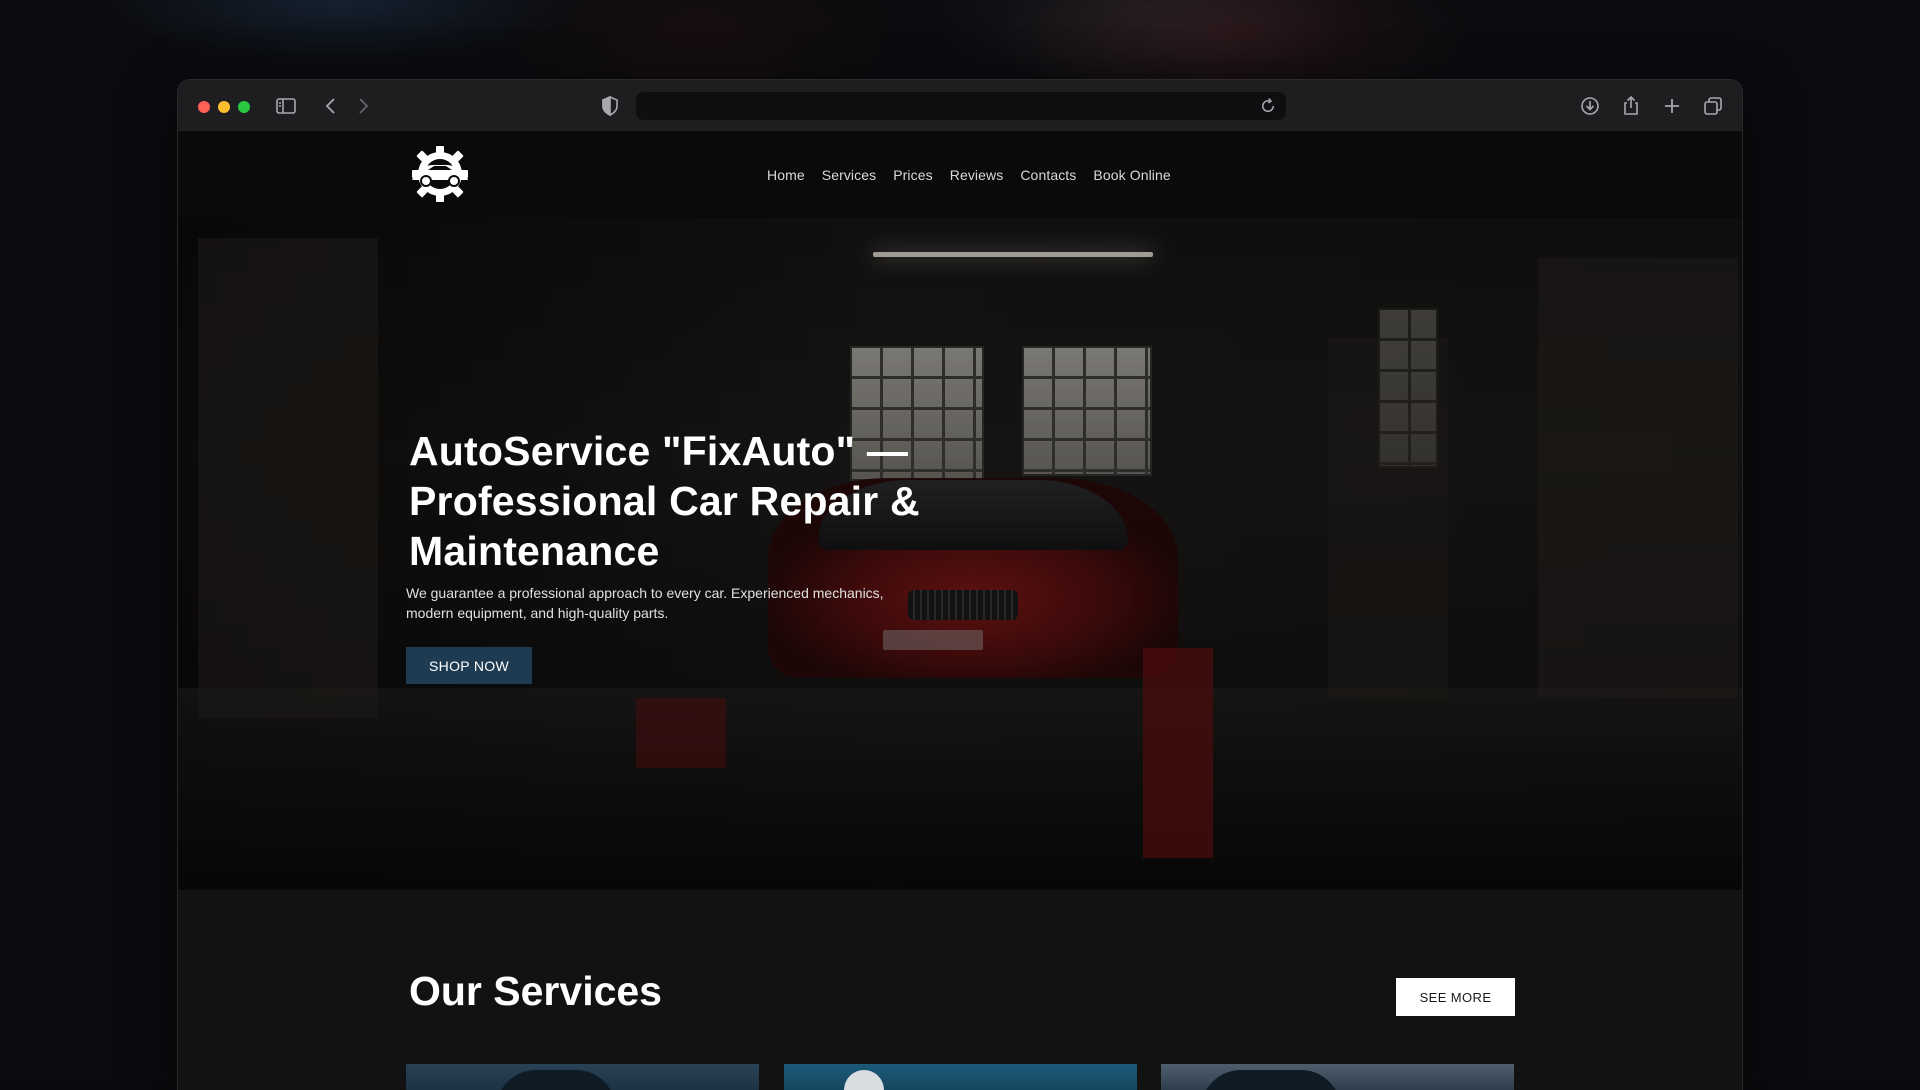 The width and height of the screenshot is (1920, 1090). Describe the element at coordinates (1590, 106) in the screenshot. I see `download-icon` at that location.